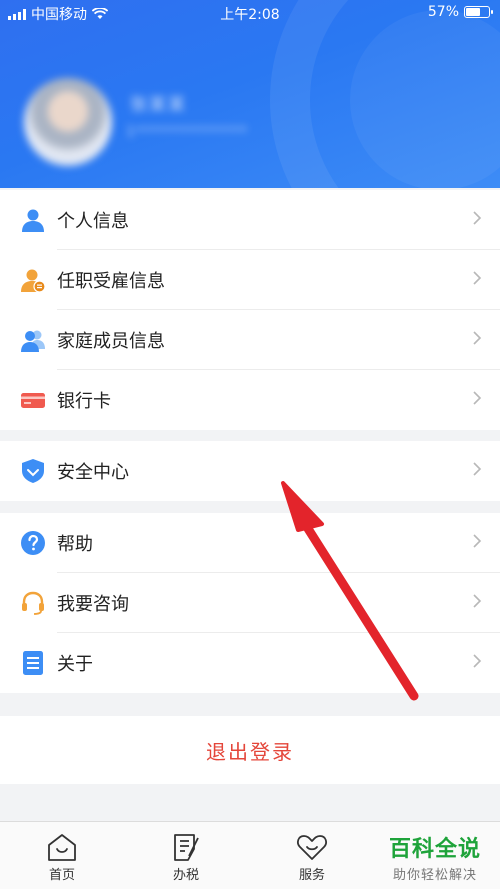 The height and width of the screenshot is (889, 500). What do you see at coordinates (61, 875) in the screenshot?
I see `tab-label: 首页` at bounding box center [61, 875].